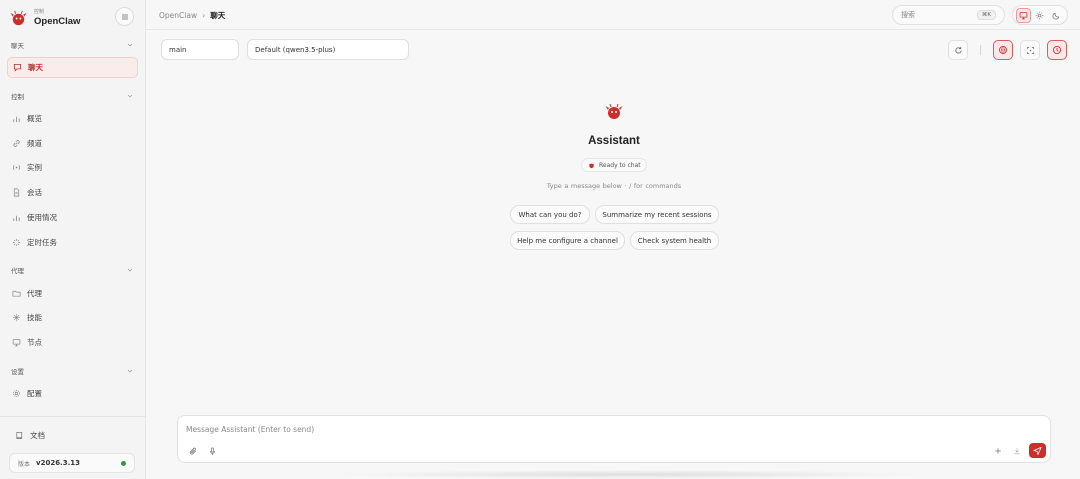 This screenshot has width=1080, height=479. Describe the element at coordinates (72, 118) in the screenshot. I see `sidebar-item-overview: 概览` at that location.